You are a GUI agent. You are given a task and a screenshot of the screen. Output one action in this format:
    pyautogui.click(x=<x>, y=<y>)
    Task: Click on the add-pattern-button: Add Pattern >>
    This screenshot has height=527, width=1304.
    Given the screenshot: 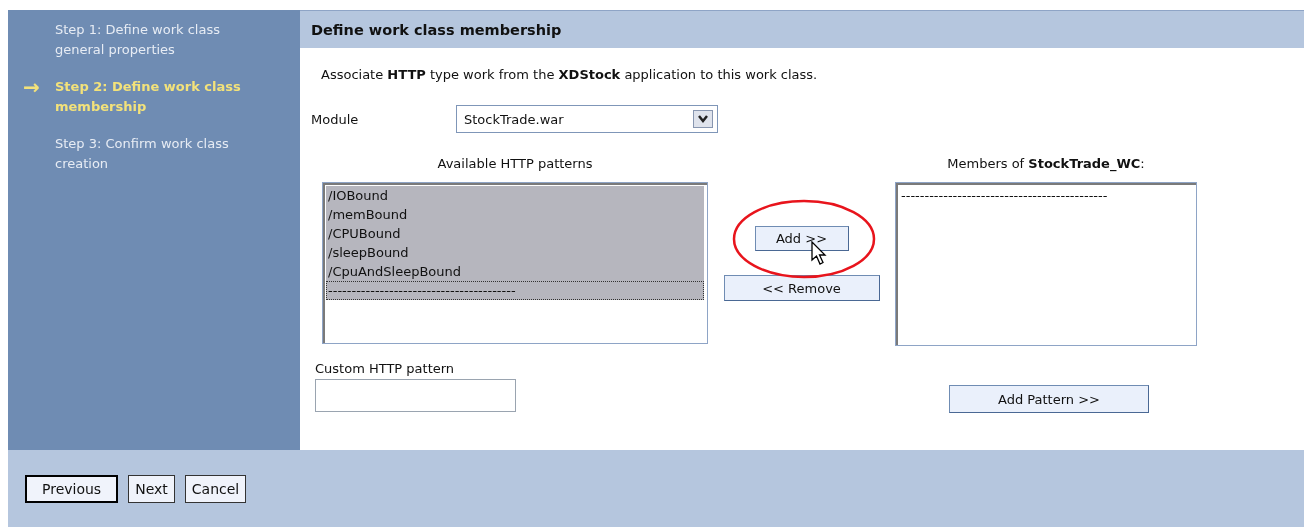 What is the action you would take?
    pyautogui.click(x=1049, y=399)
    